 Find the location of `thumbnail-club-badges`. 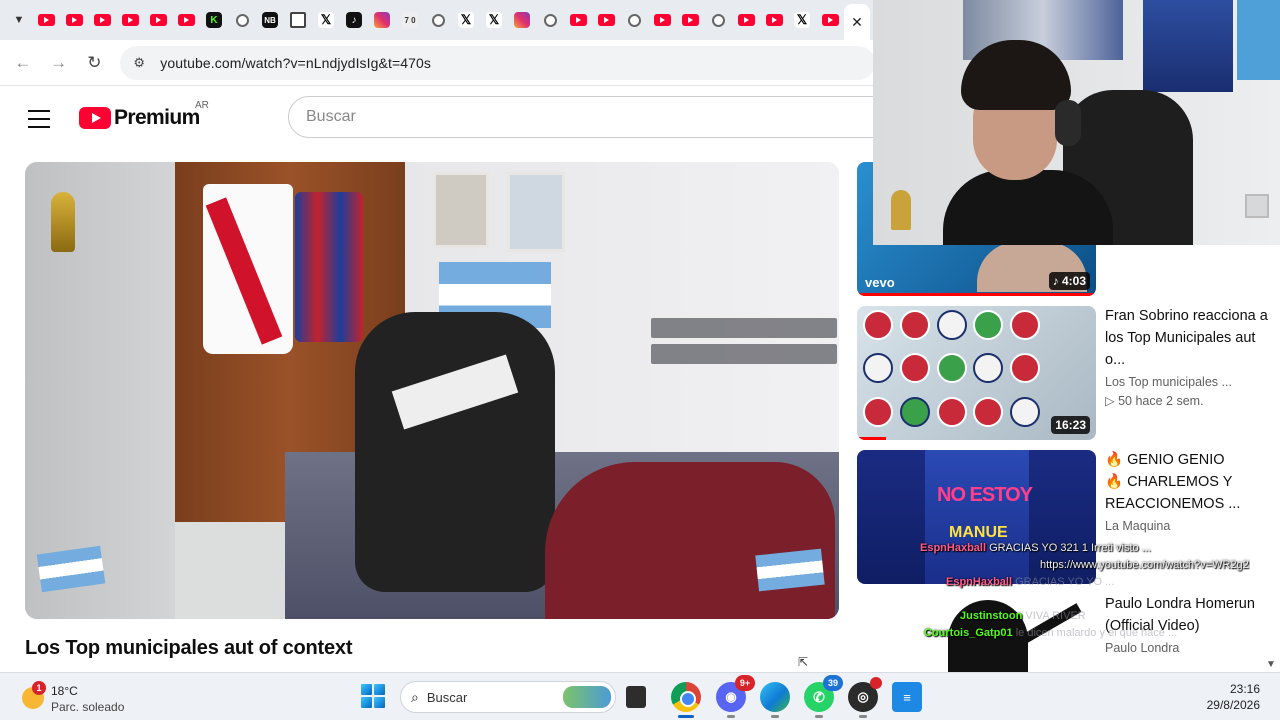

thumbnail-club-badges is located at coordinates (953, 373).